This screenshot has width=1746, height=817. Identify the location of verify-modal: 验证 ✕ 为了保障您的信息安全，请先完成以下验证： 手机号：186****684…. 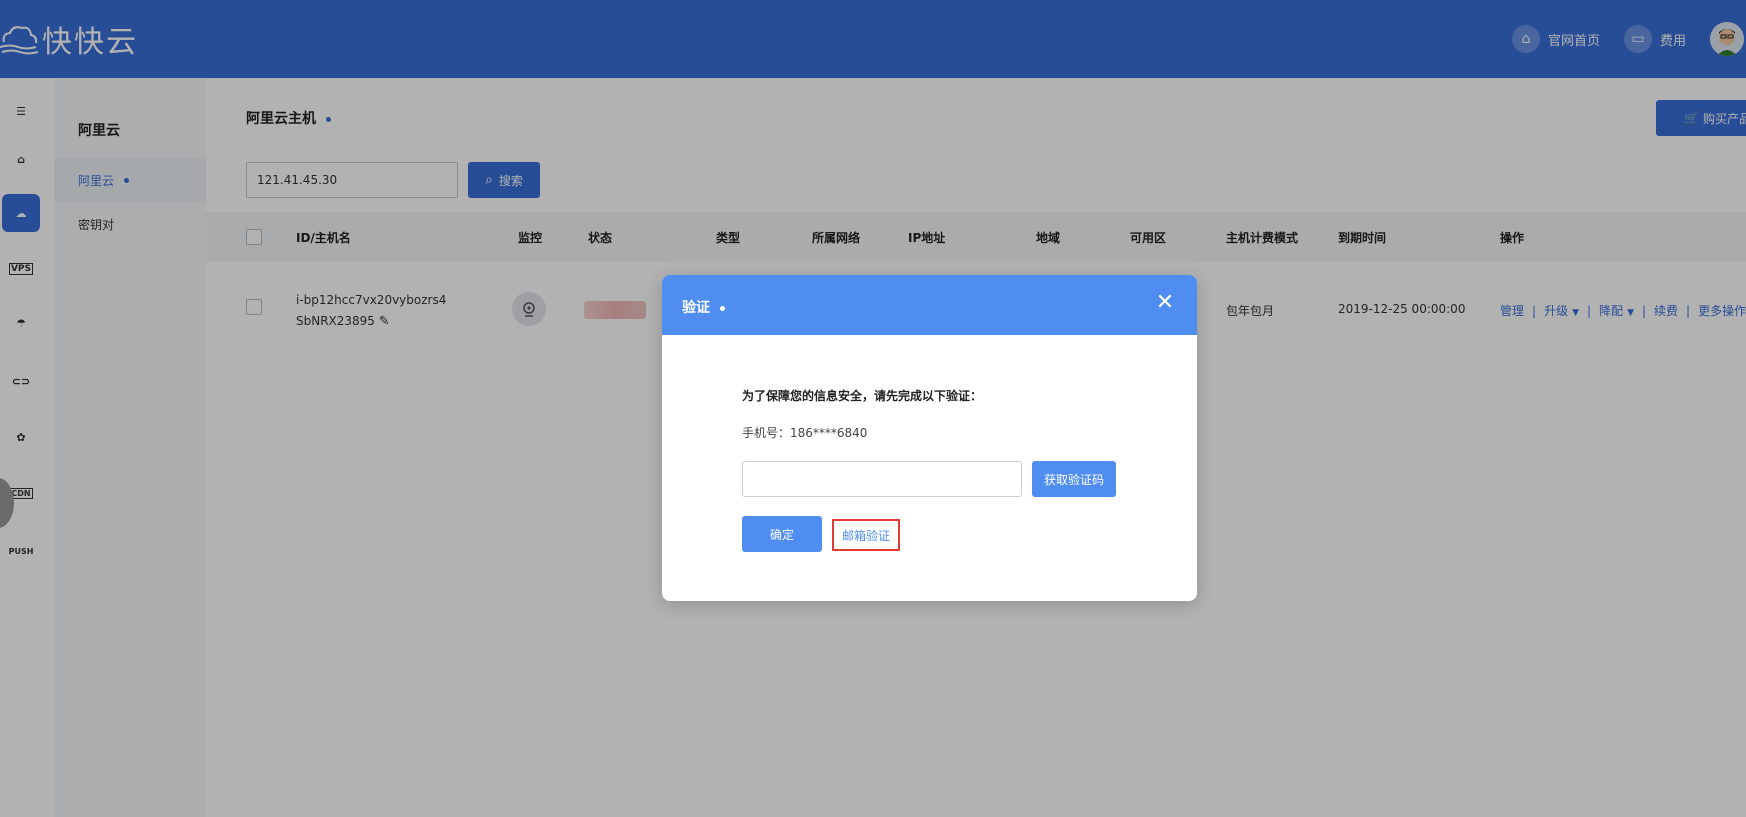
(929, 438).